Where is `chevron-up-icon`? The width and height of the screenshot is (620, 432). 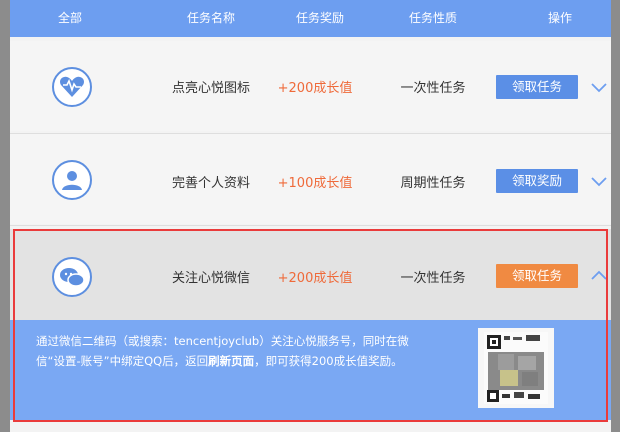
chevron-up-icon is located at coordinates (599, 276).